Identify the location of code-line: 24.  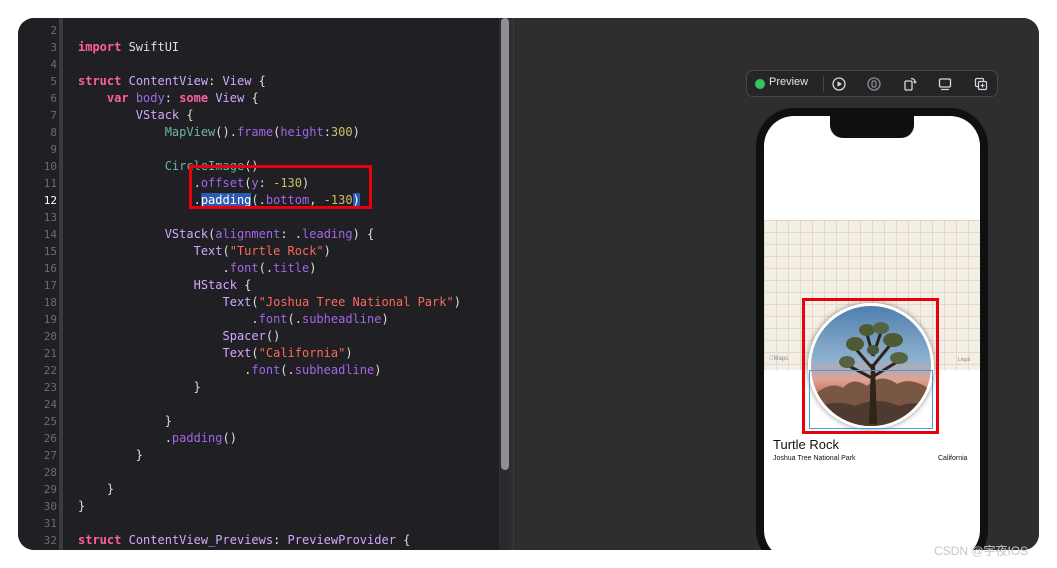
(258, 404).